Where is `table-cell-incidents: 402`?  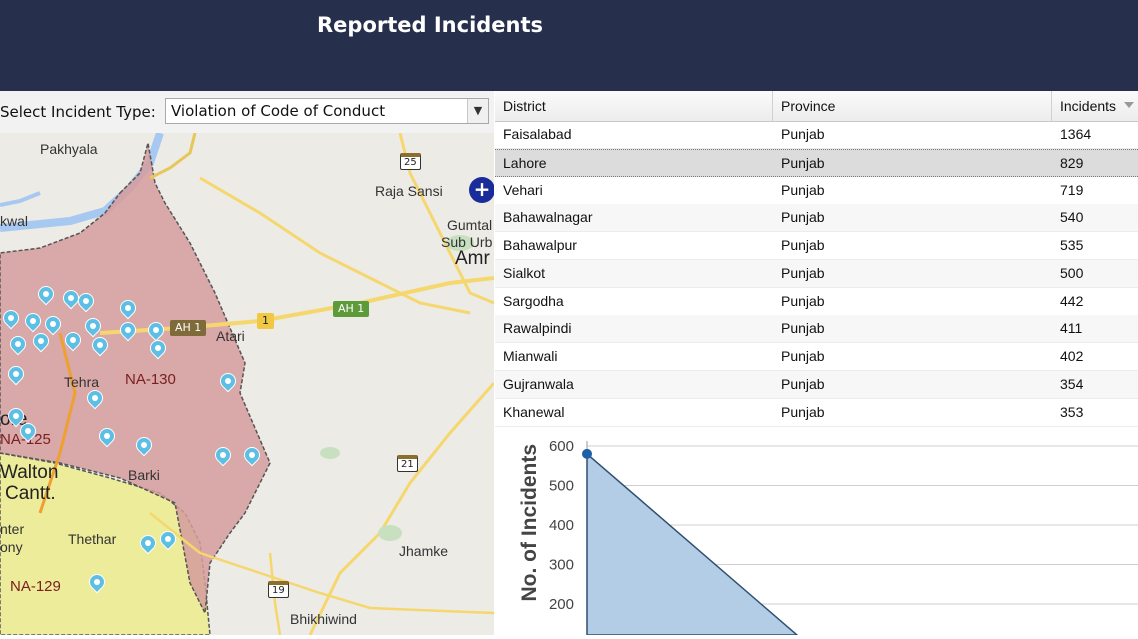 table-cell-incidents: 402 is located at coordinates (1072, 356).